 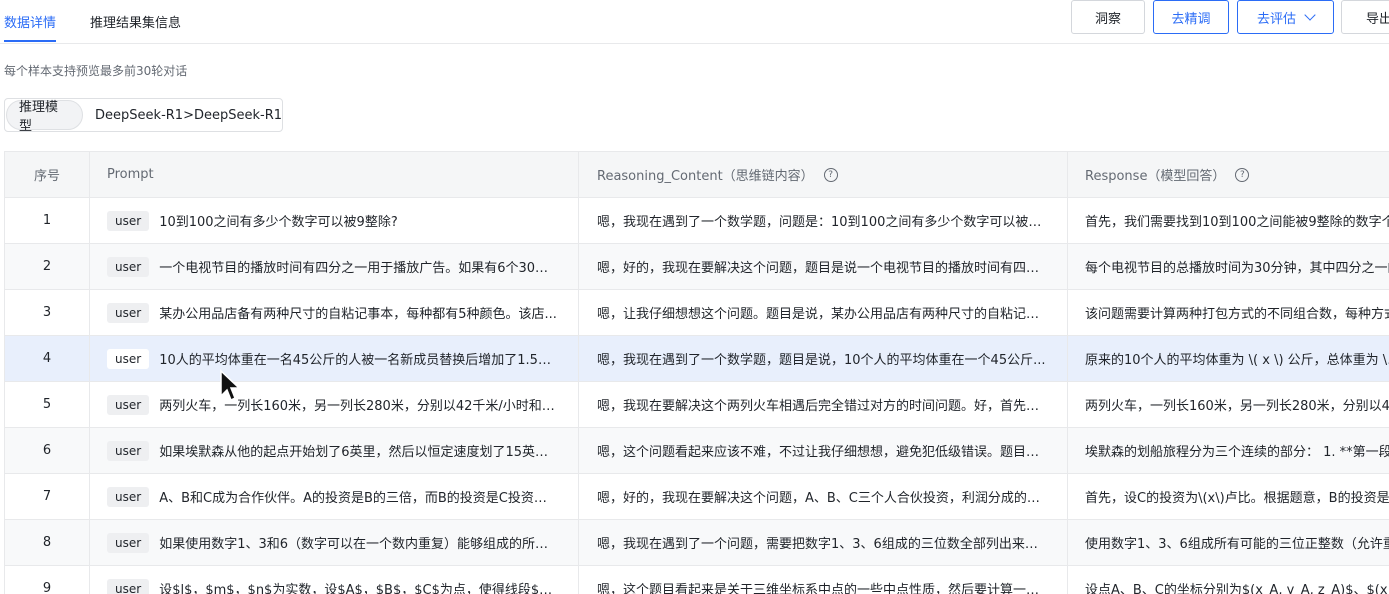 What do you see at coordinates (47, 266) in the screenshot?
I see `row-index: 2` at bounding box center [47, 266].